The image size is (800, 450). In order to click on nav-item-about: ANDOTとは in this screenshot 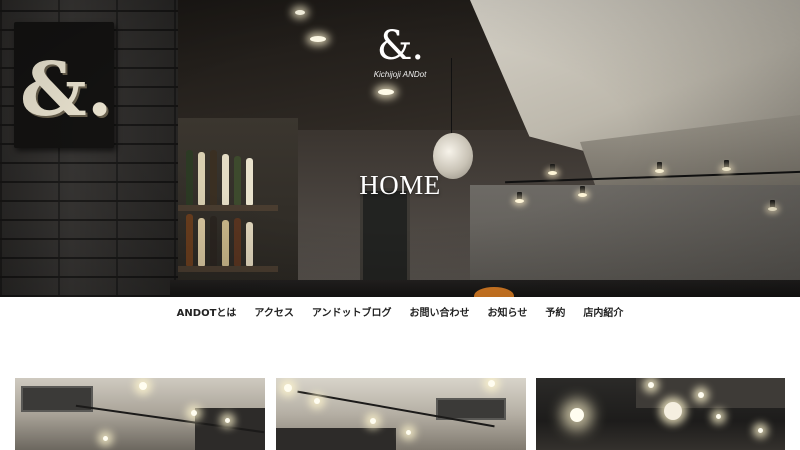, I will do `click(207, 314)`.